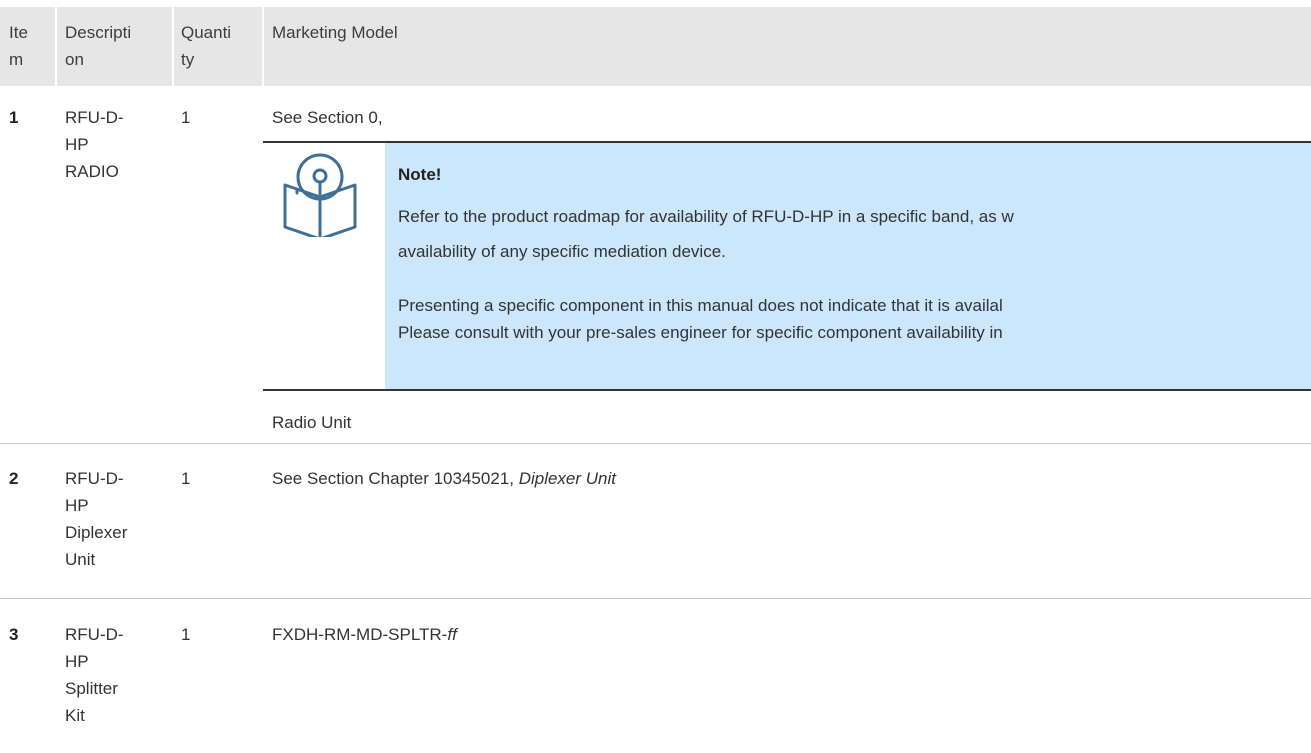  Describe the element at coordinates (98, 32) in the screenshot. I see `header-description-line-1: Descripti` at that location.